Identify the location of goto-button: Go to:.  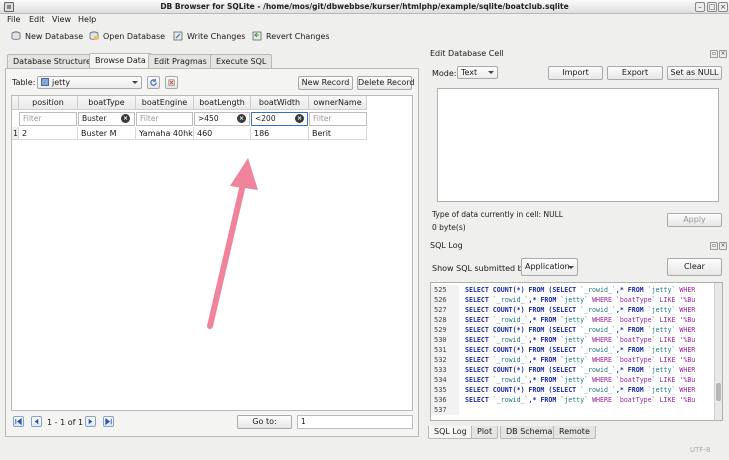
(264, 422).